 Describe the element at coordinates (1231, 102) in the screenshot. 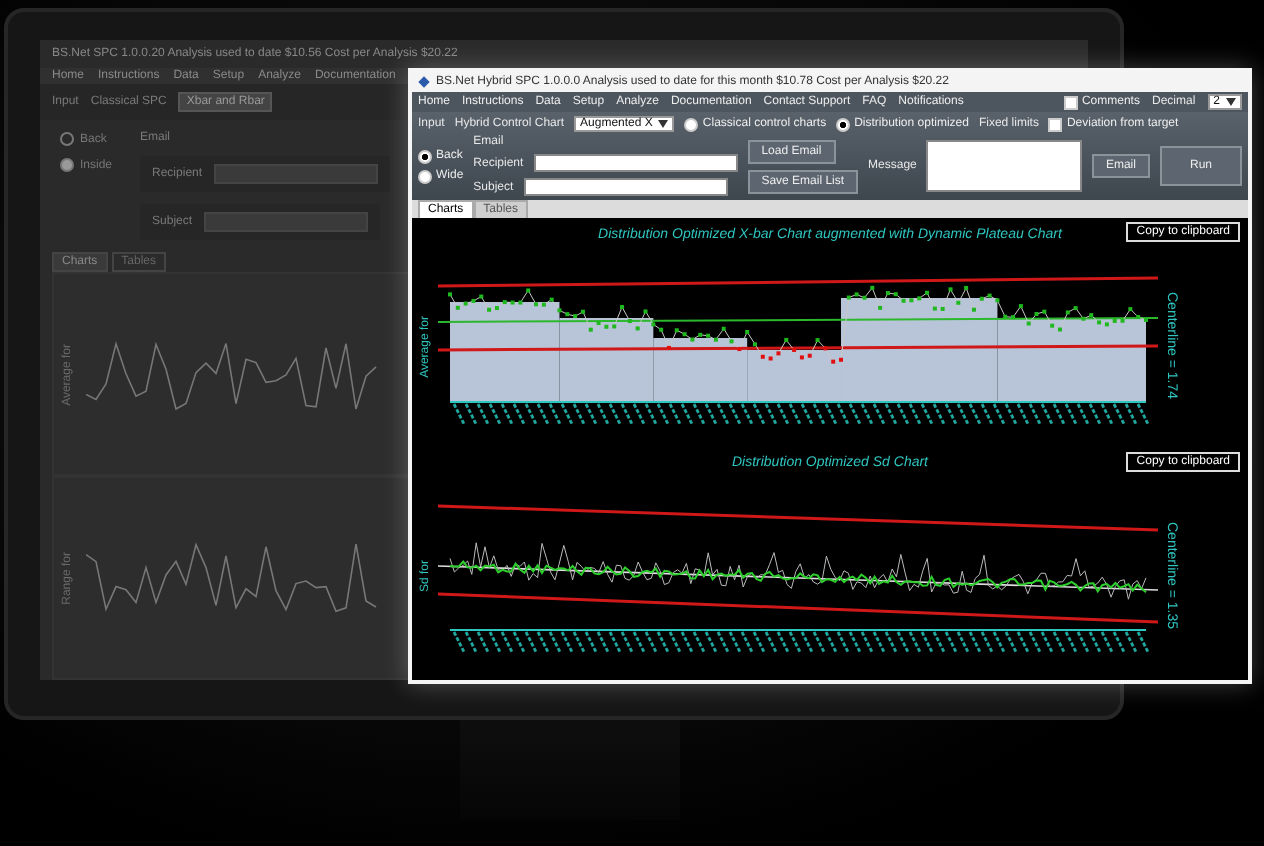

I see `caret-icon` at that location.